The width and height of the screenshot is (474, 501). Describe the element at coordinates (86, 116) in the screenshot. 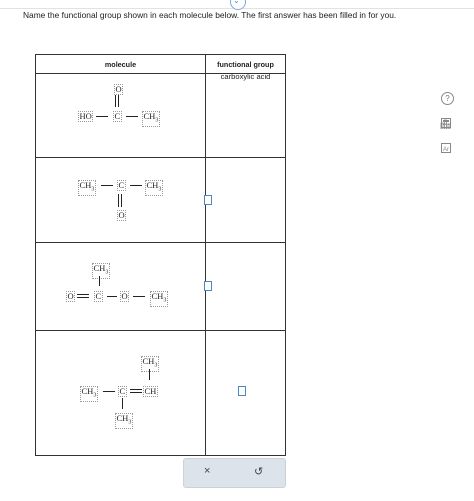

I see `ho-group: HO` at that location.